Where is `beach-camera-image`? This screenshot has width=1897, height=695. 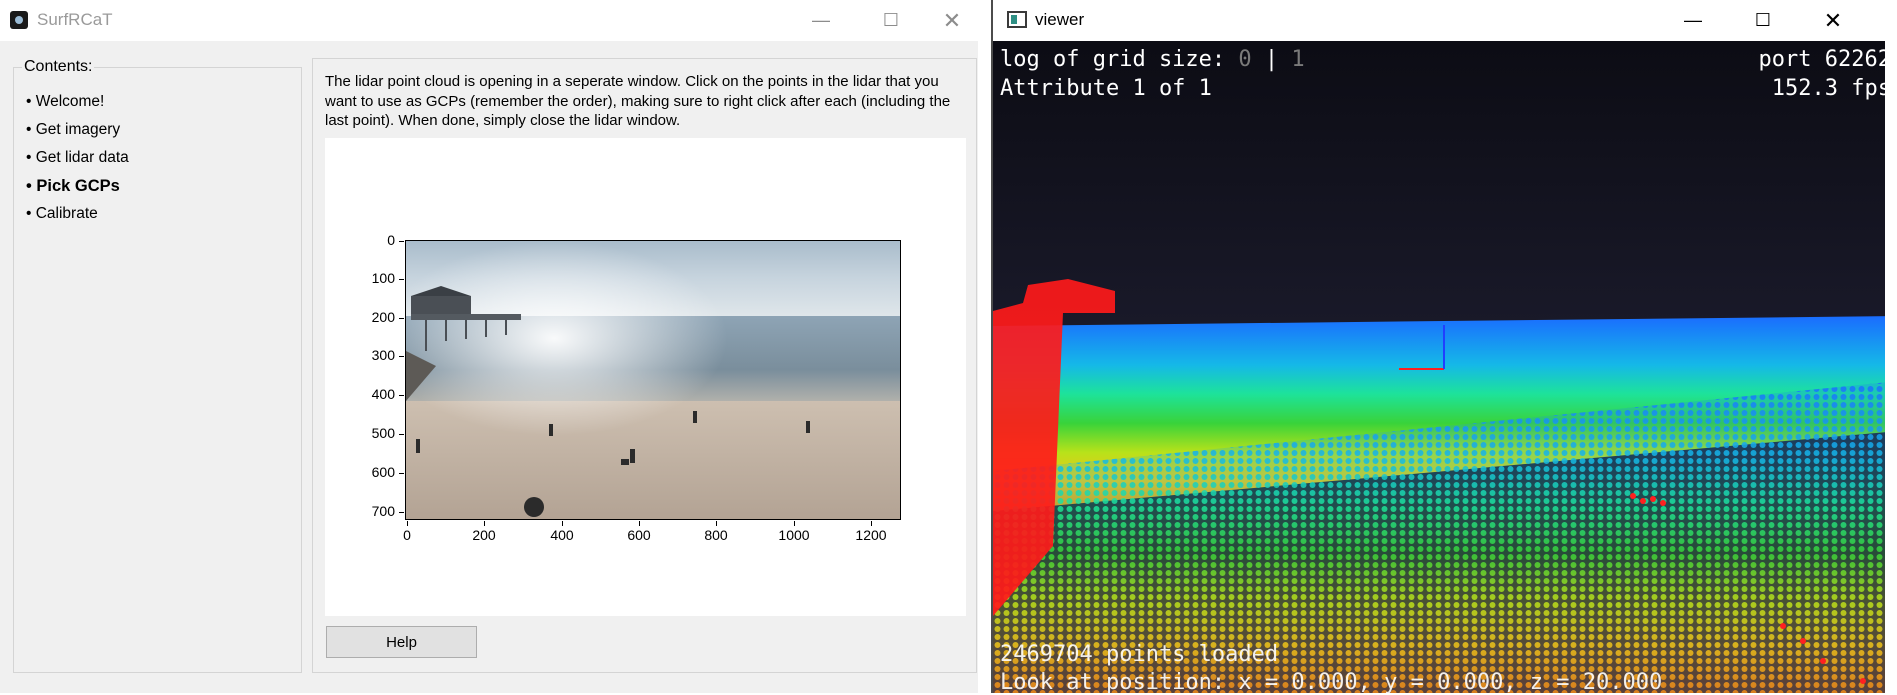 beach-camera-image is located at coordinates (653, 380).